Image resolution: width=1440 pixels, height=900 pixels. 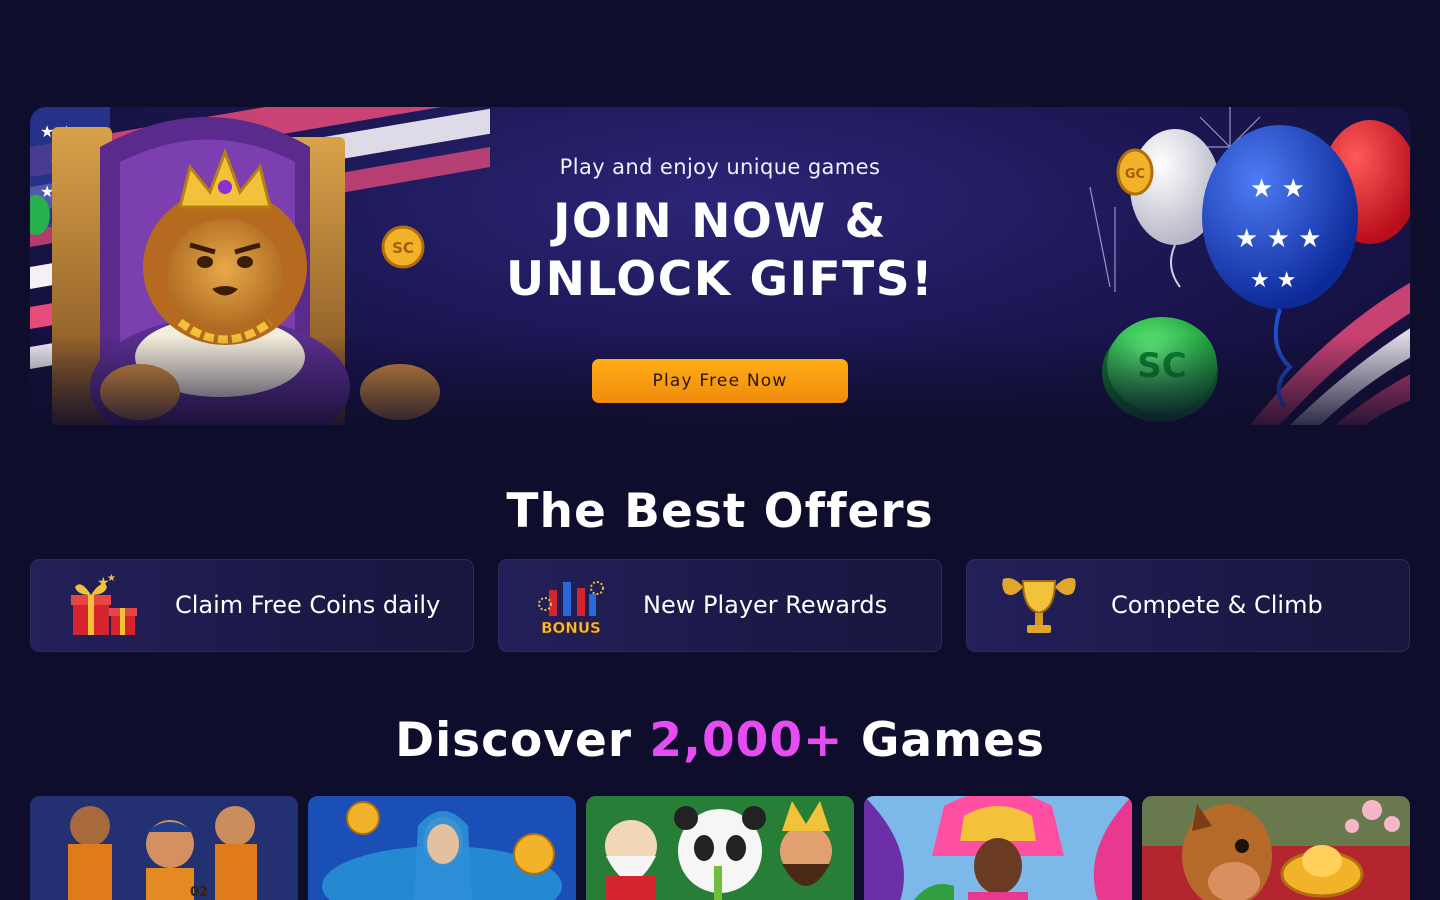 What do you see at coordinates (720, 167) in the screenshot?
I see `hero-subtitle: Play and enjoy unique games` at bounding box center [720, 167].